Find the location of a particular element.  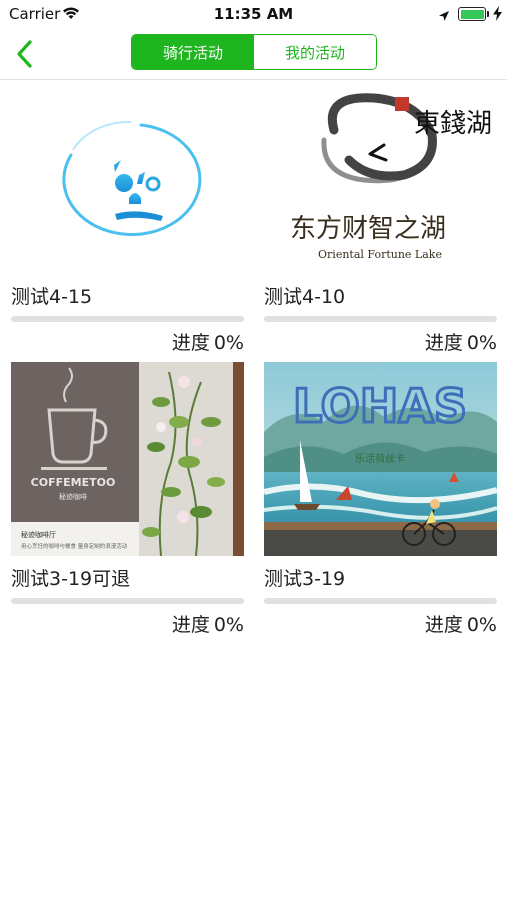

lohas-brand-text: LOHAS is located at coordinates (380, 406).